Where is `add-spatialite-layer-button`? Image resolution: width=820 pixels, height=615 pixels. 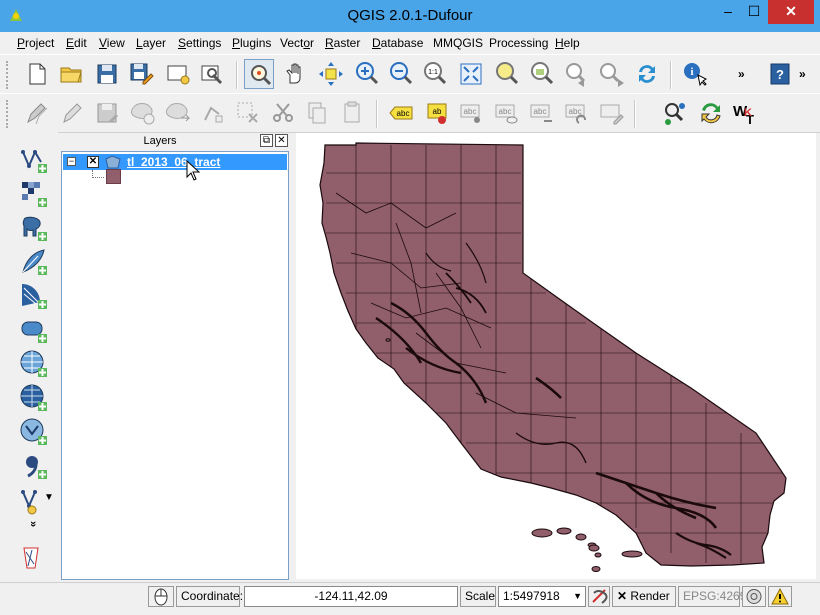 add-spatialite-layer-button is located at coordinates (34, 262).